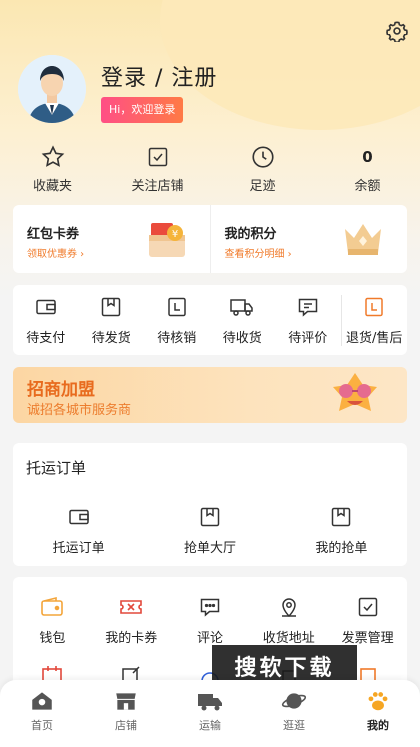  Describe the element at coordinates (294, 725) in the screenshot. I see `tab-label: 逛逛` at that location.